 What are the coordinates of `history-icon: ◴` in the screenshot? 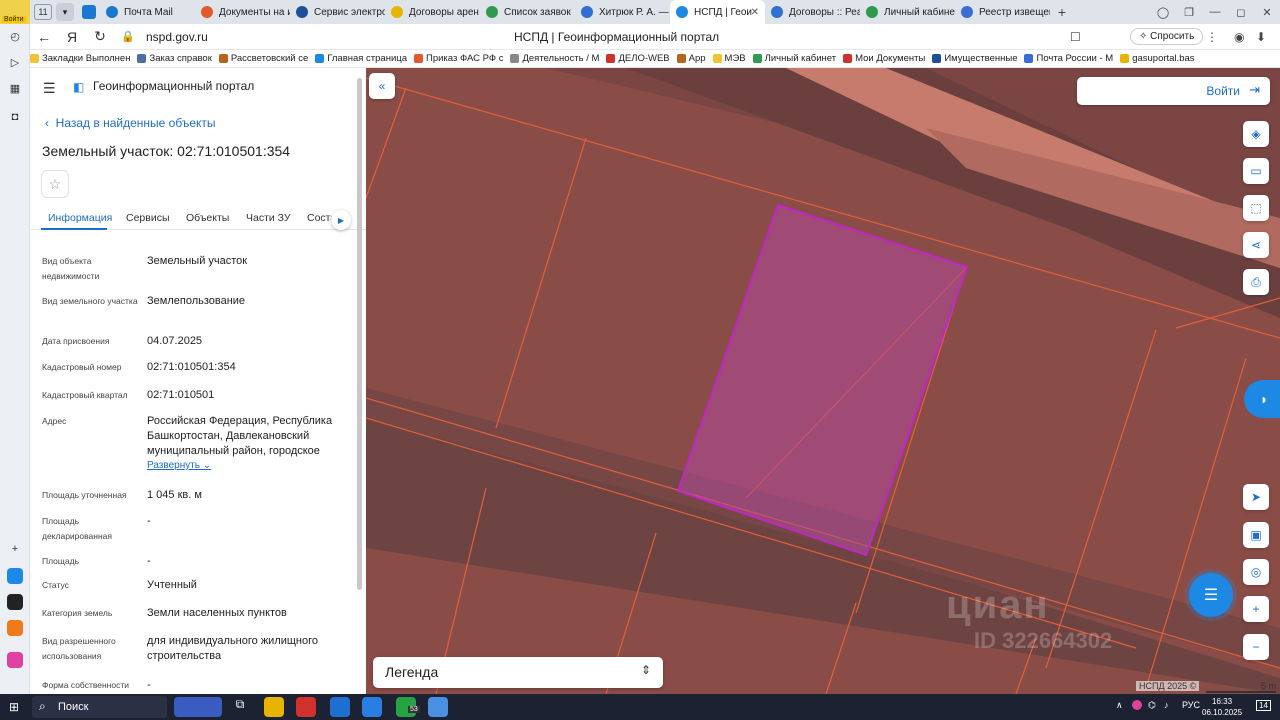 It's located at (15, 37).